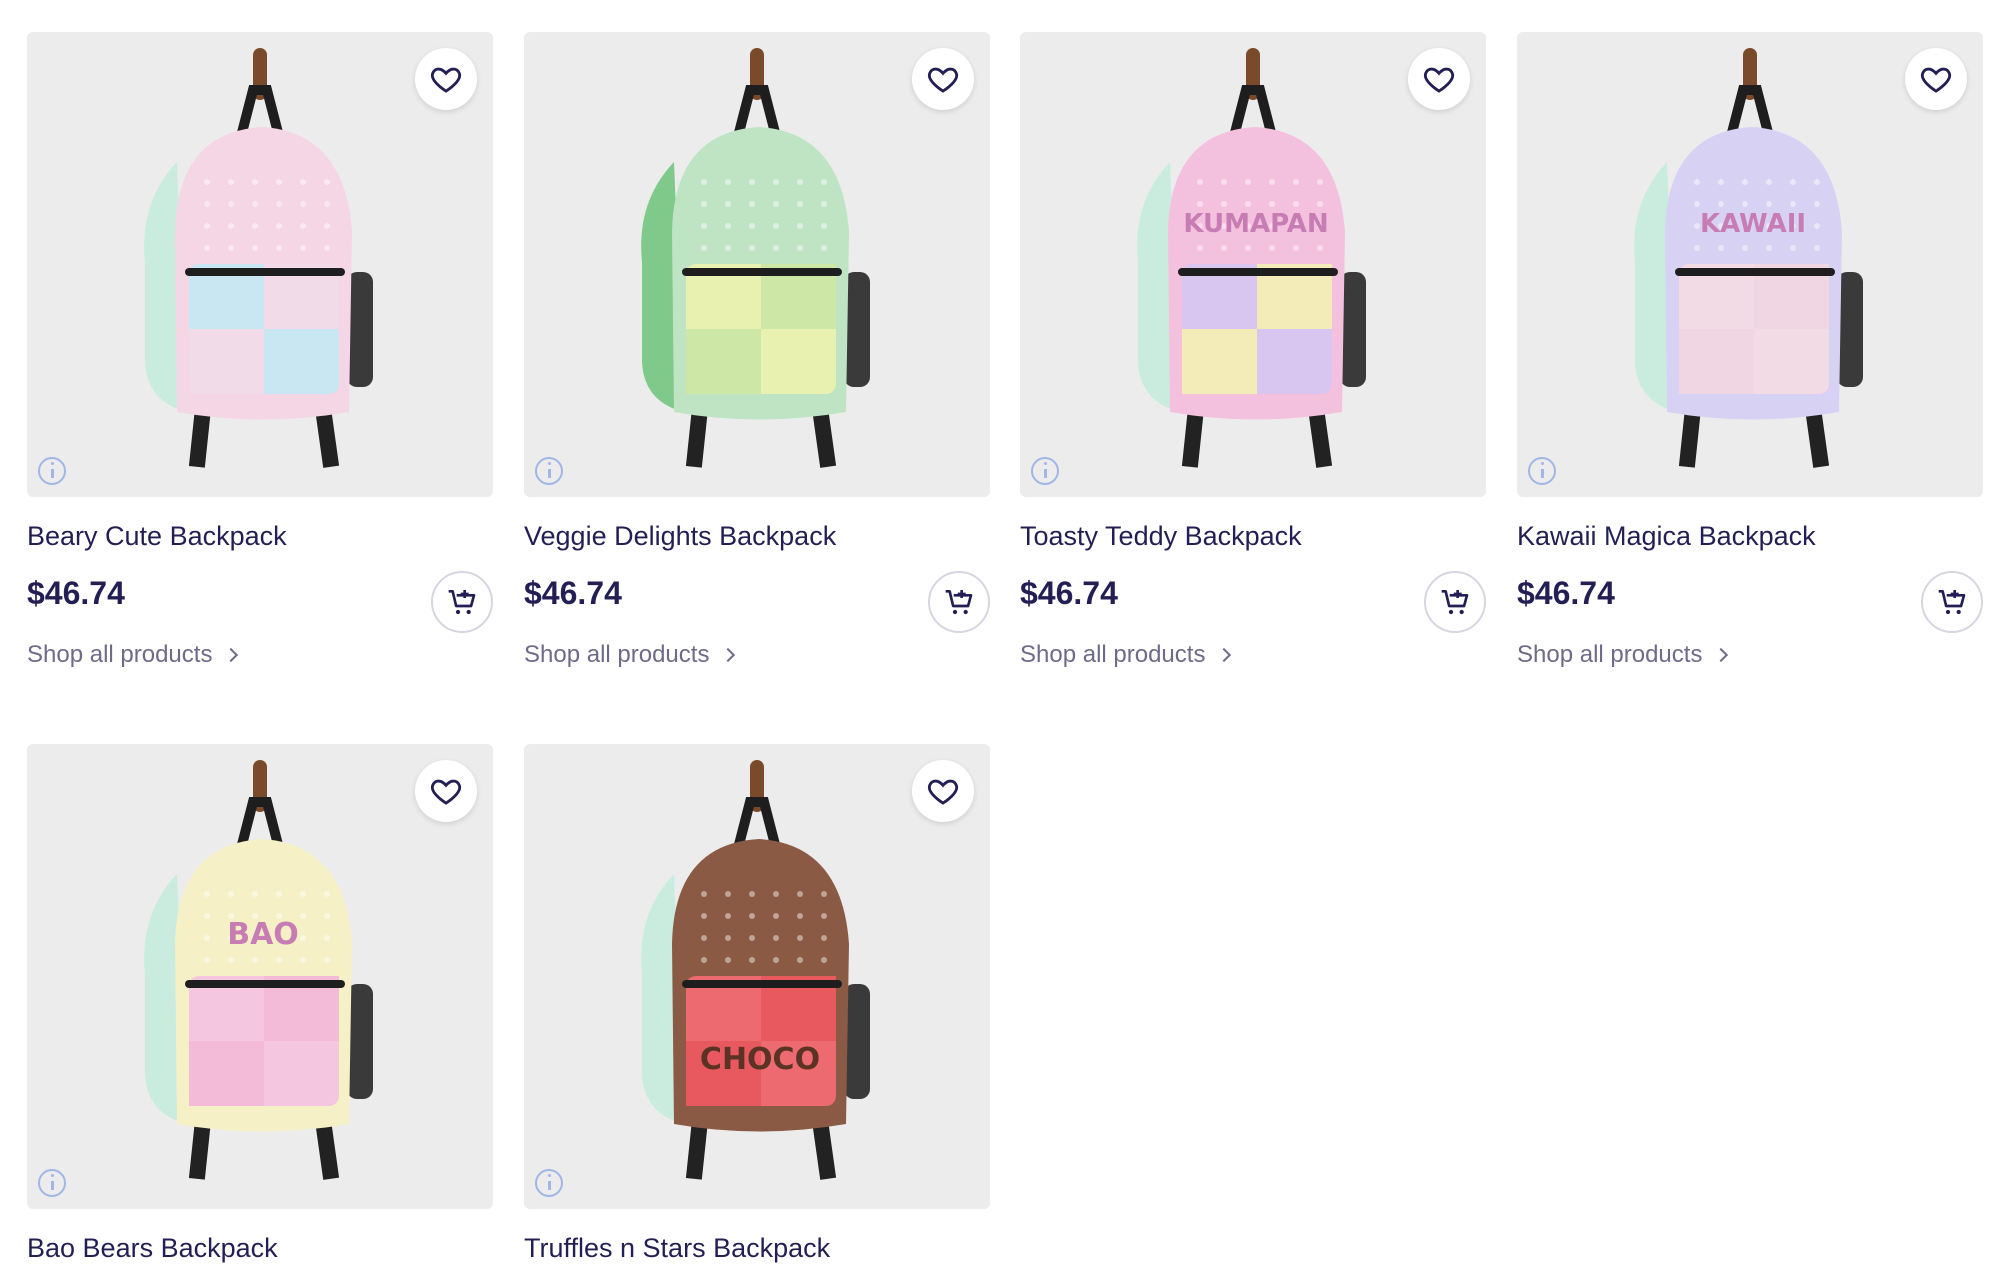 Image resolution: width=2000 pixels, height=1283 pixels. What do you see at coordinates (1255, 224) in the screenshot?
I see `svg-text: KUMAPAN` at bounding box center [1255, 224].